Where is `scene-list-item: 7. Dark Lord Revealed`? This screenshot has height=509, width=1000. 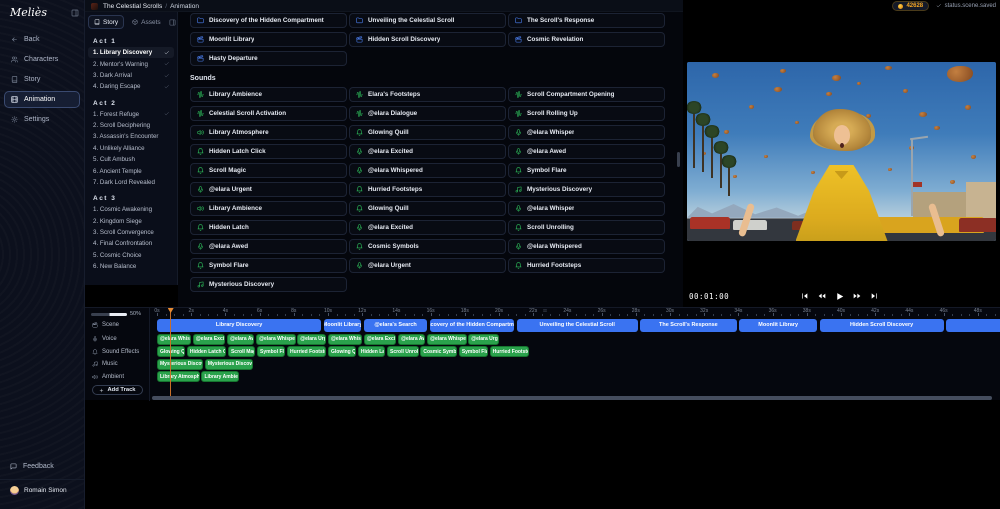
scene-list-item: 7. Dark Lord Revealed is located at coordinates (131, 182).